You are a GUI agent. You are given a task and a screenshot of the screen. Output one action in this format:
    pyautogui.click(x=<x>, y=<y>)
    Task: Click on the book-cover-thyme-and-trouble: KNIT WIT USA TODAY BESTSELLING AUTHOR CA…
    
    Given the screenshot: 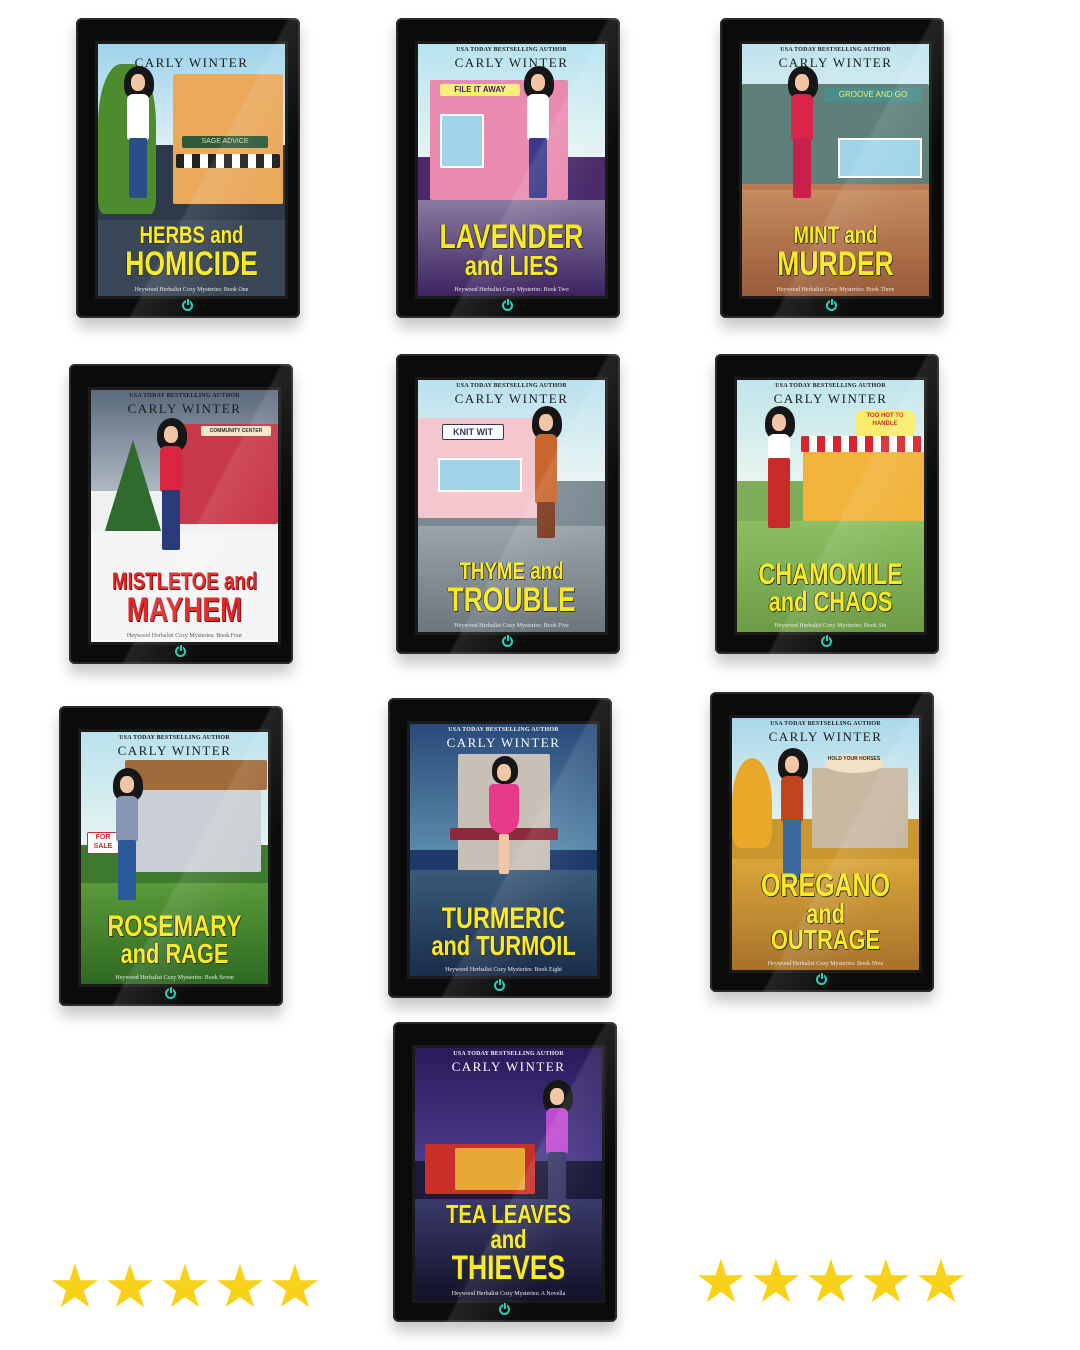 What is the action you would take?
    pyautogui.click(x=511, y=506)
    